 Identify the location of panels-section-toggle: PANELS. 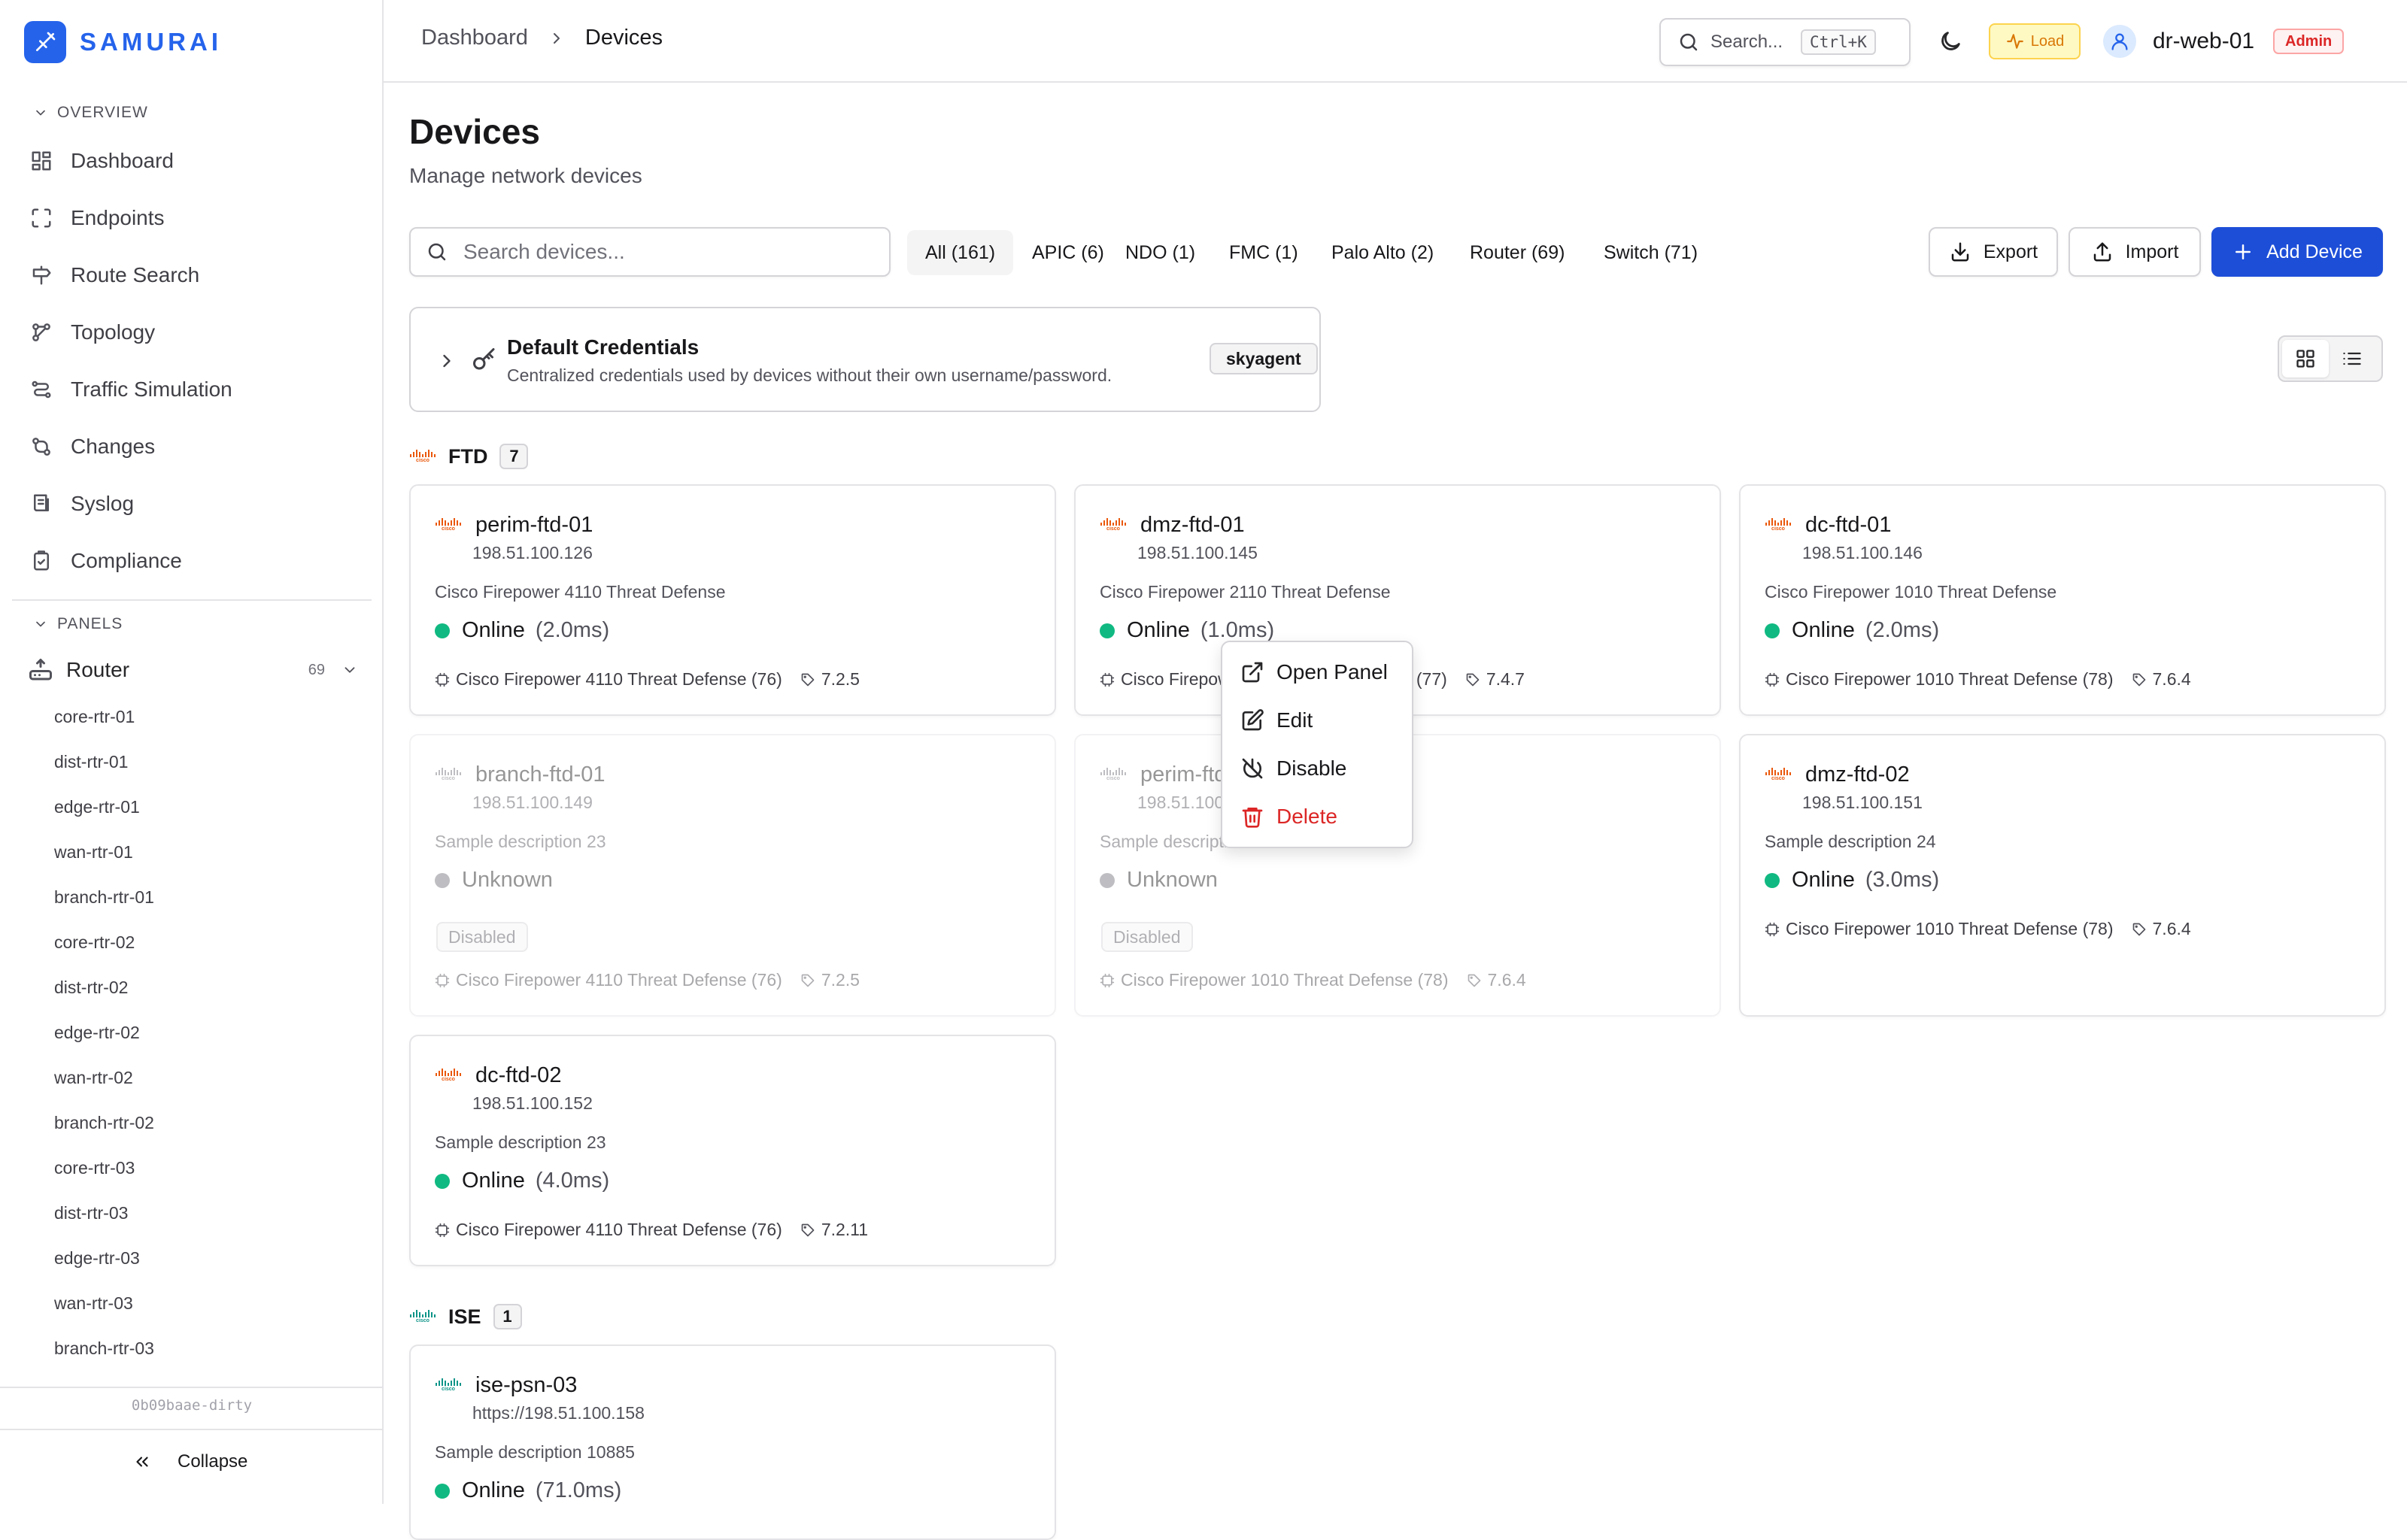
(78, 624).